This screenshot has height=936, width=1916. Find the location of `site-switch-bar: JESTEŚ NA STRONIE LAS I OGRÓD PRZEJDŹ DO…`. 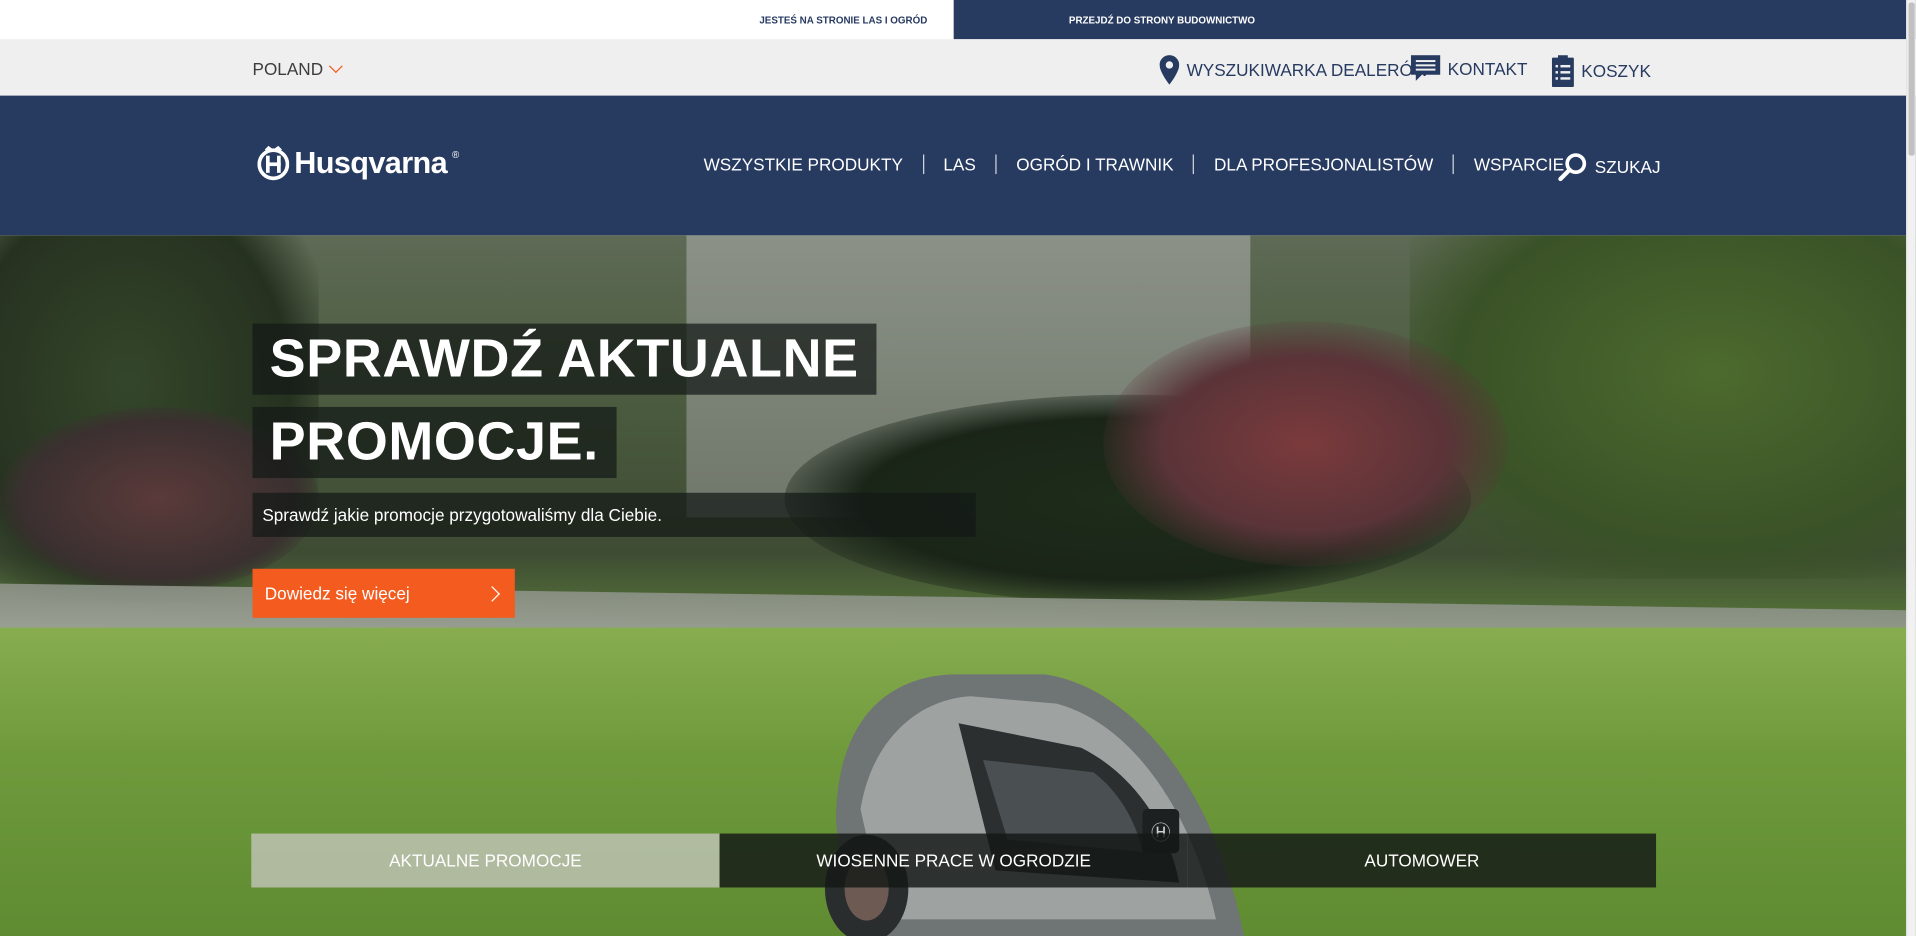

site-switch-bar: JESTEŚ NA STRONIE LAS I OGRÓD PRZEJDŹ DO… is located at coordinates (958, 20).